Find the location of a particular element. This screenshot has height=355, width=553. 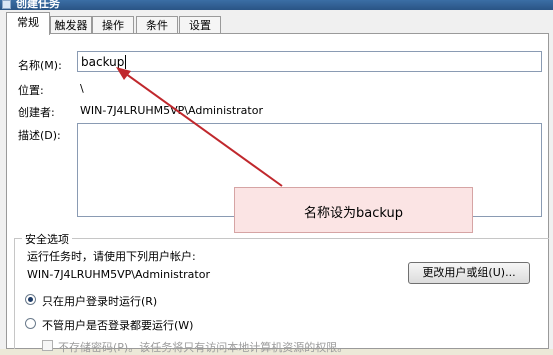

do-not-store-password-label: 不存储密码(P)。该任务将只有访问本地计算机资源的权限。 is located at coordinates (203, 347).